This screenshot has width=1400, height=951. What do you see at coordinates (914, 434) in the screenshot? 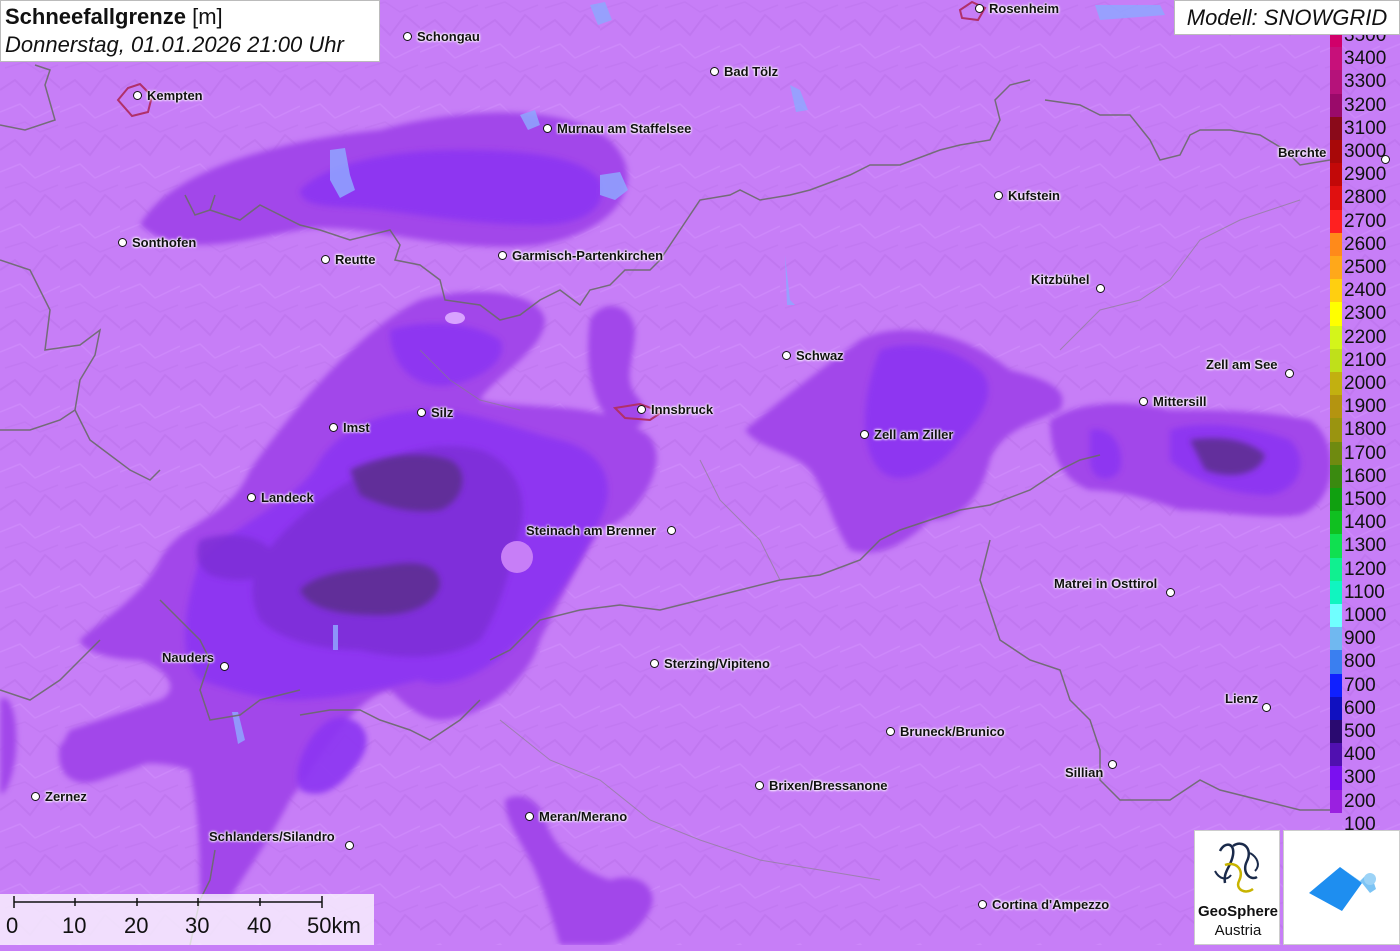
I see `city-label: Zell am Ziller` at bounding box center [914, 434].